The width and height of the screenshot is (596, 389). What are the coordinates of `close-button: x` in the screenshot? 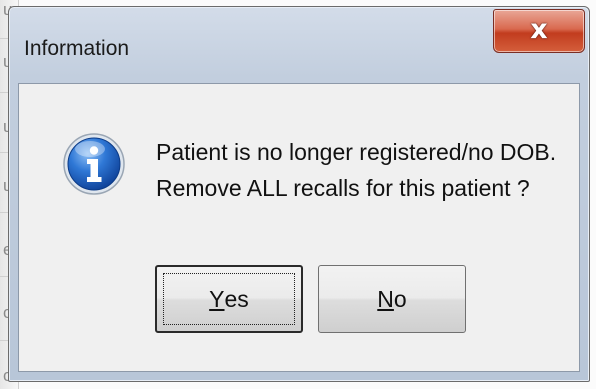 It's located at (539, 31).